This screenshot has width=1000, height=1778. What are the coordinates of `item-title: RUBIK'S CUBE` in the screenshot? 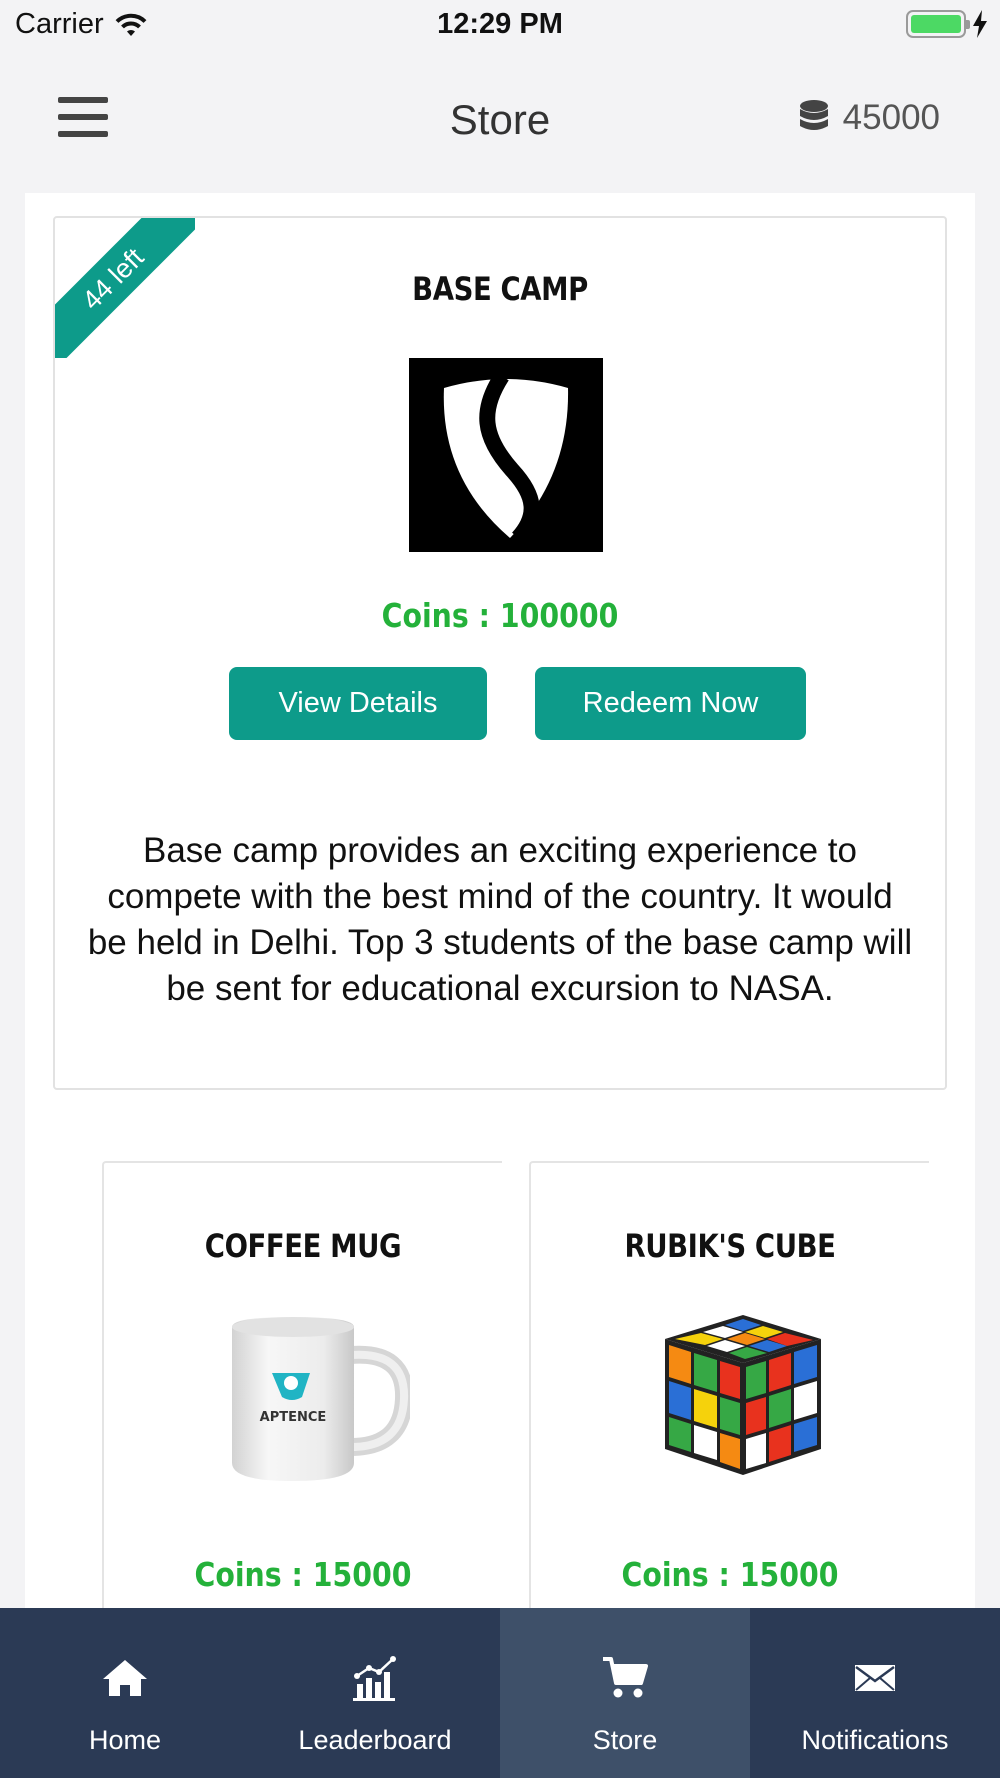 It's located at (730, 1246).